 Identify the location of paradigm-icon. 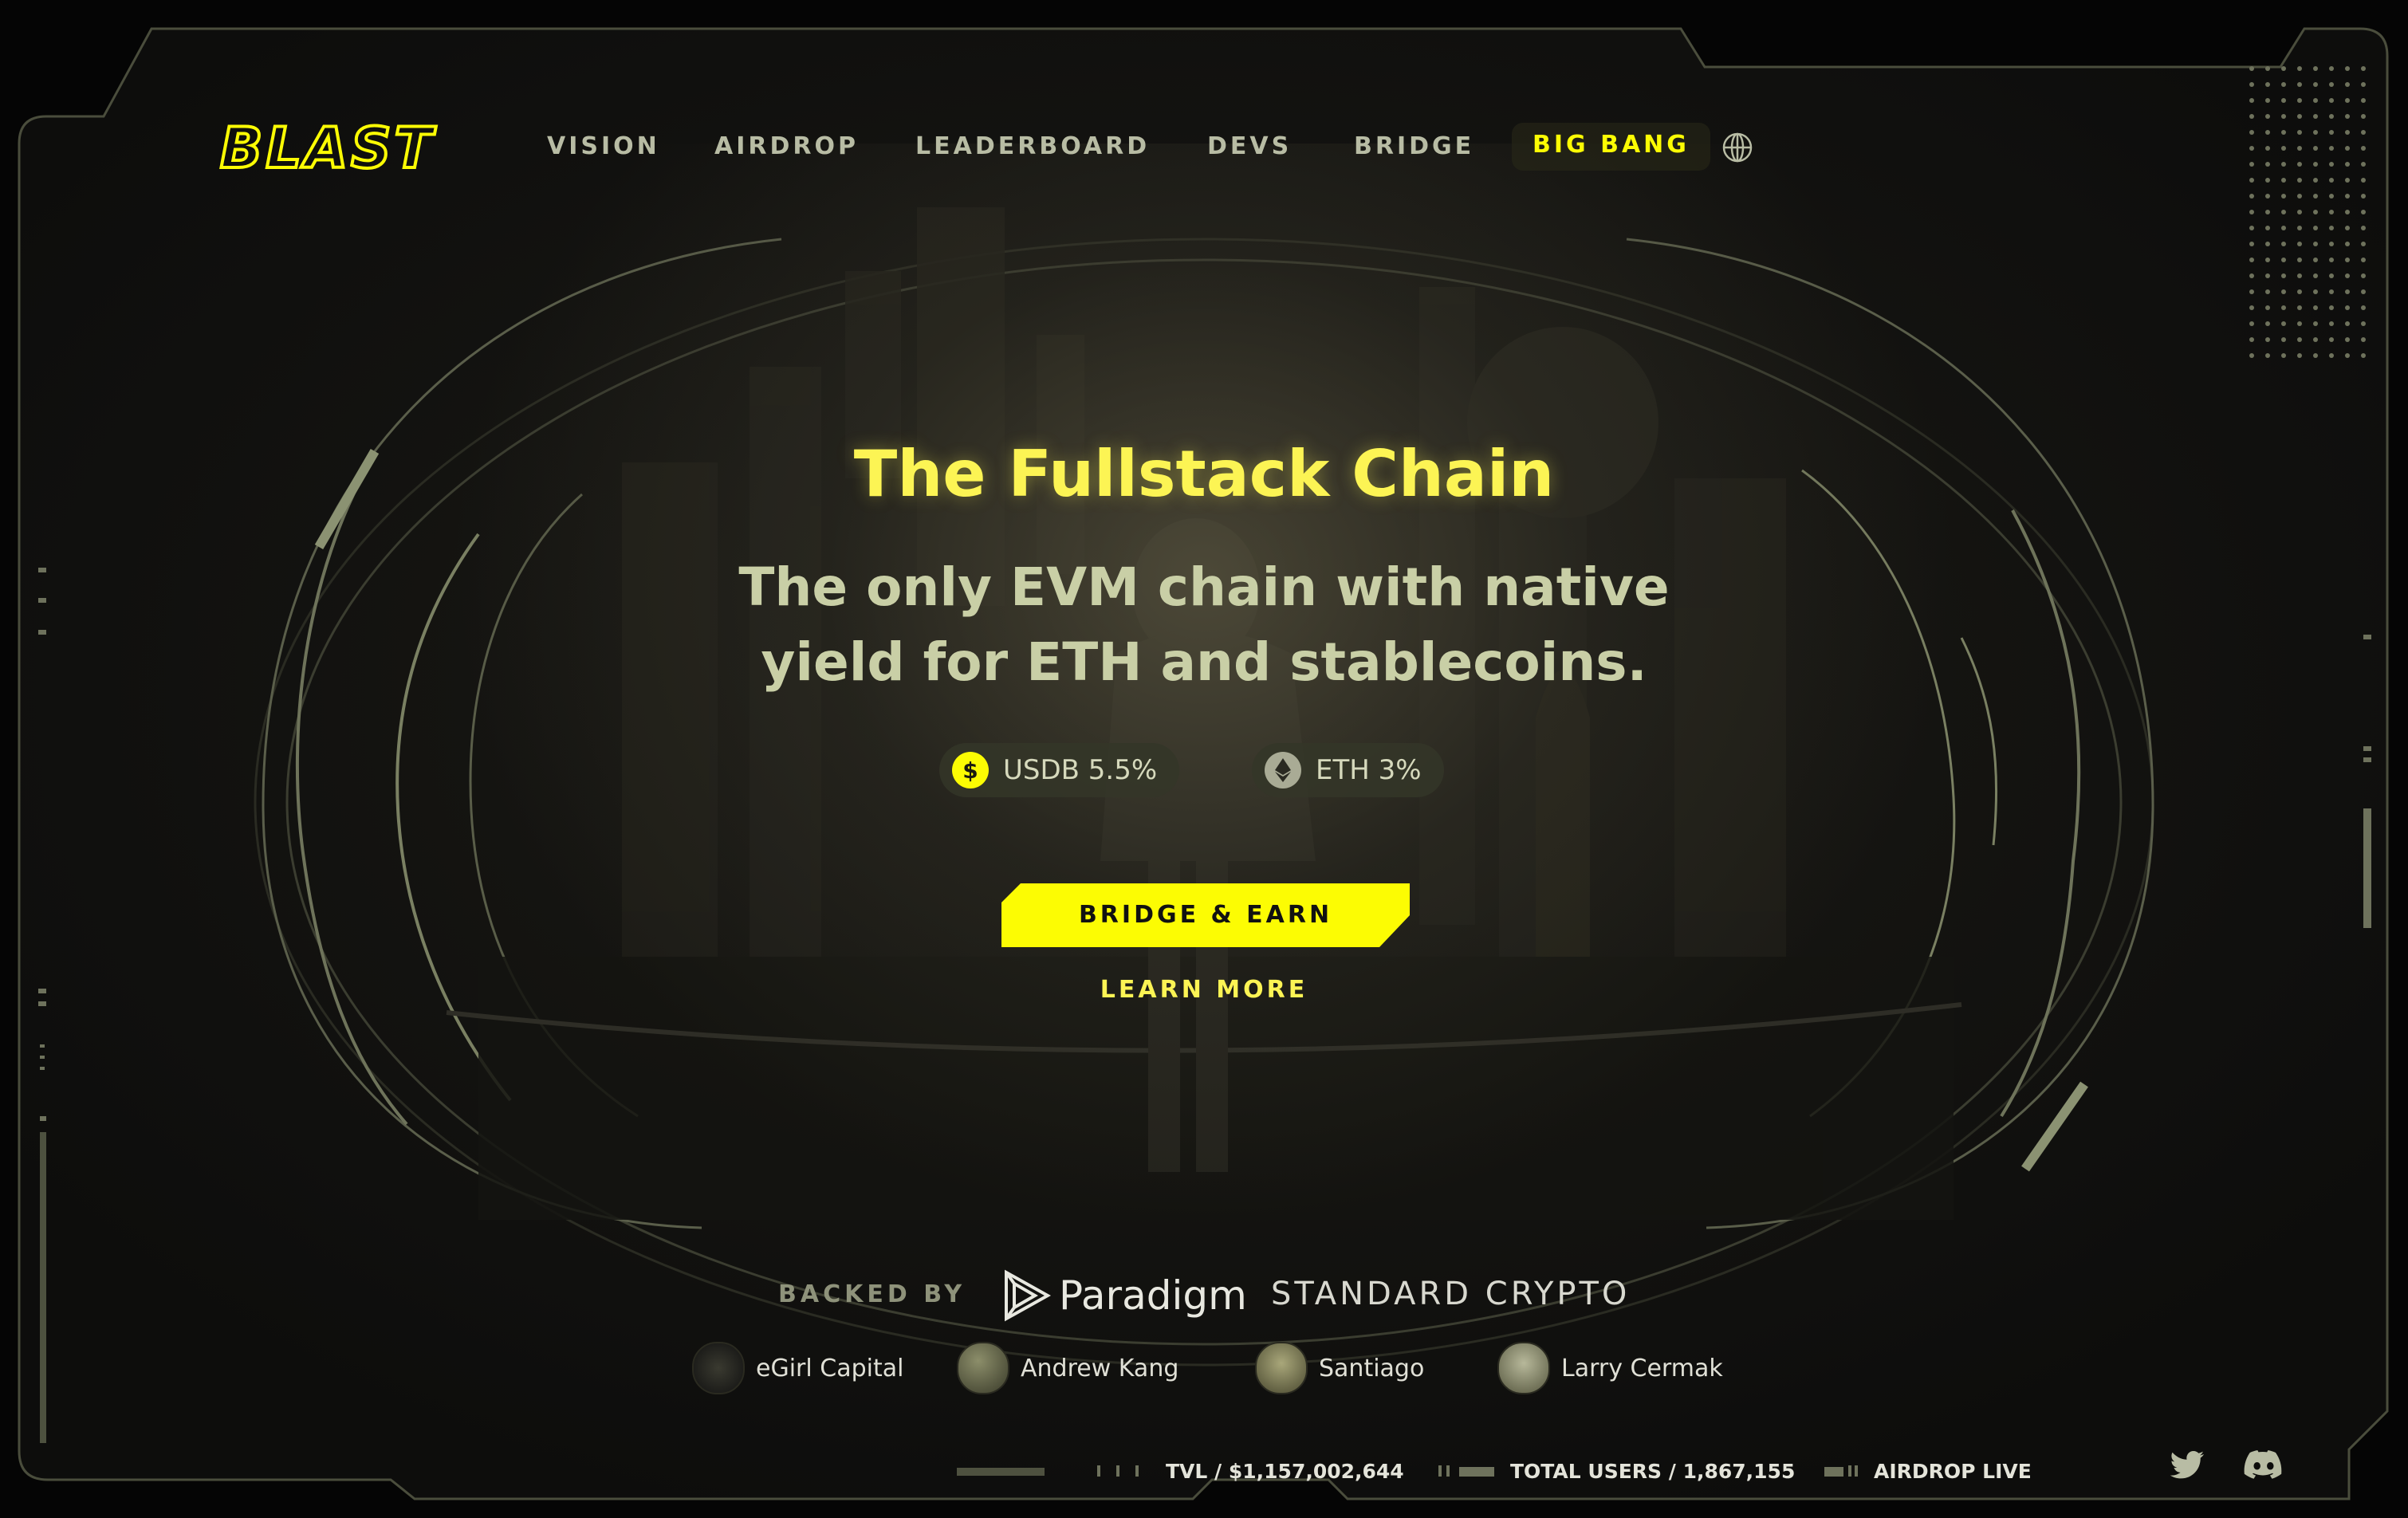
(1028, 1295).